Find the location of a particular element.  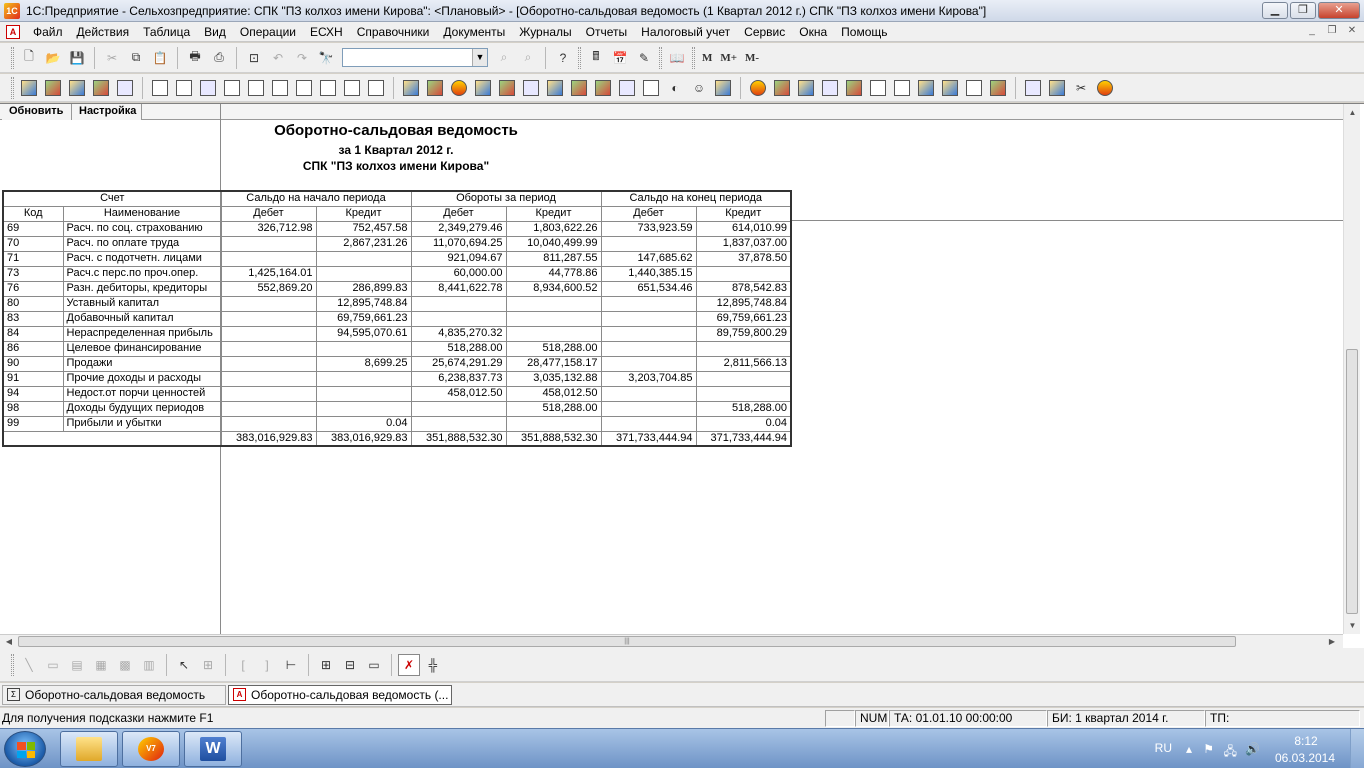

report-ledger-icon is located at coordinates (77, 88).